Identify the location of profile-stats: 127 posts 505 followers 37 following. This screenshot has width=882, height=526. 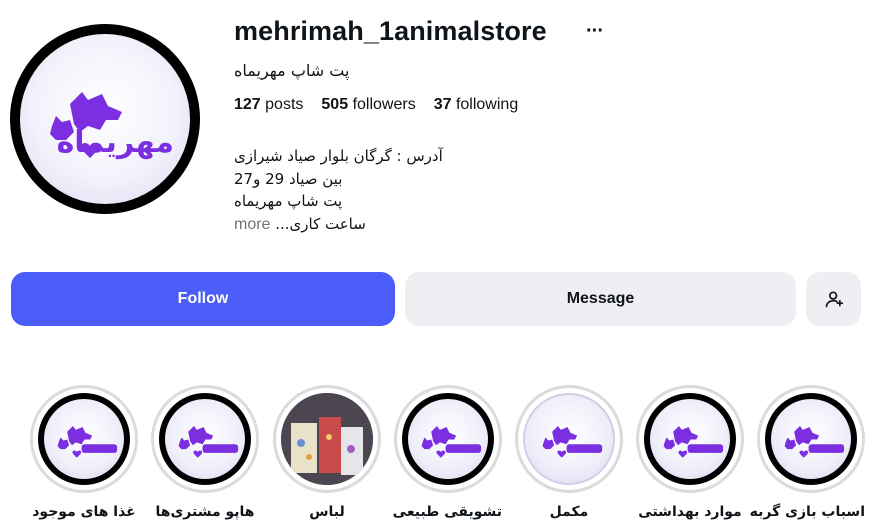
(376, 105).